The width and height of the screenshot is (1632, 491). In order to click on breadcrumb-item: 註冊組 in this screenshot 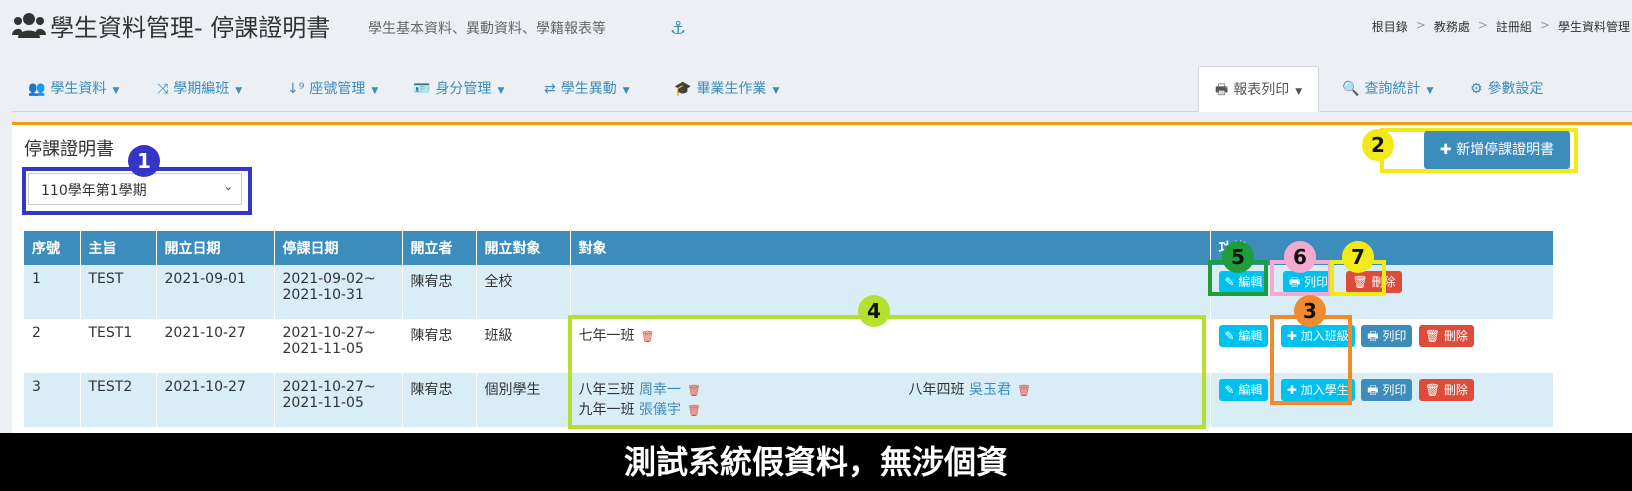, I will do `click(1514, 26)`.